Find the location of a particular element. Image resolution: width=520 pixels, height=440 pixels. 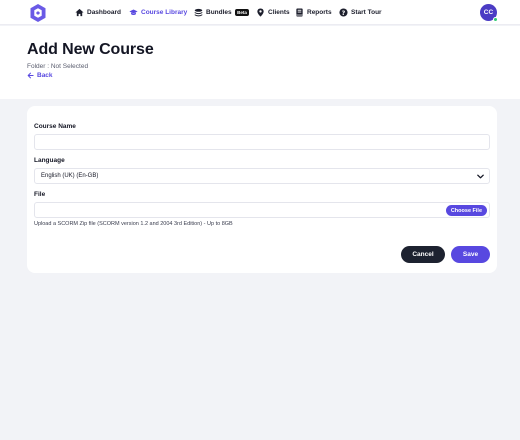

language-selected-value: English (UK) (En-GB) is located at coordinates (70, 176).